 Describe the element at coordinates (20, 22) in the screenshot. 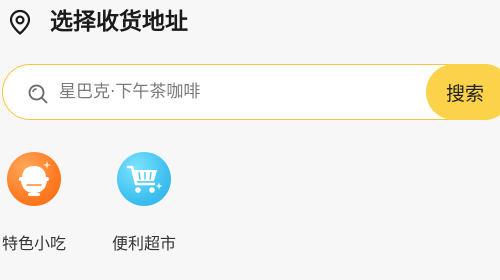

I see `location-pin-icon` at that location.